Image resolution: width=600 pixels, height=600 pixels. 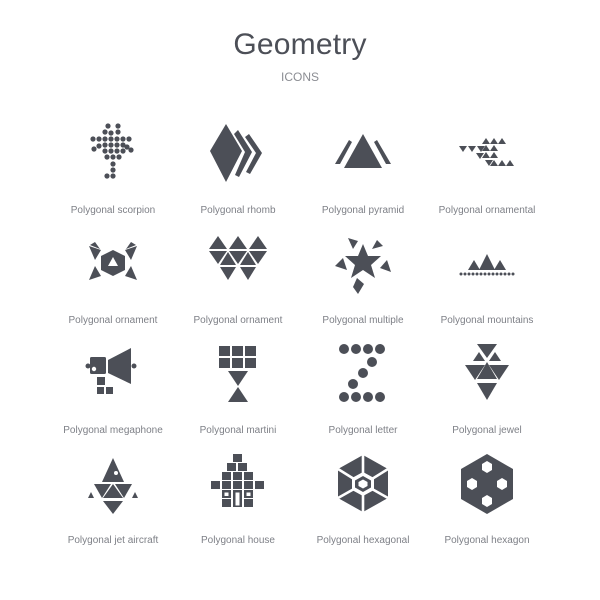 I want to click on icon-label: Polygonal ornamental, so click(x=487, y=210).